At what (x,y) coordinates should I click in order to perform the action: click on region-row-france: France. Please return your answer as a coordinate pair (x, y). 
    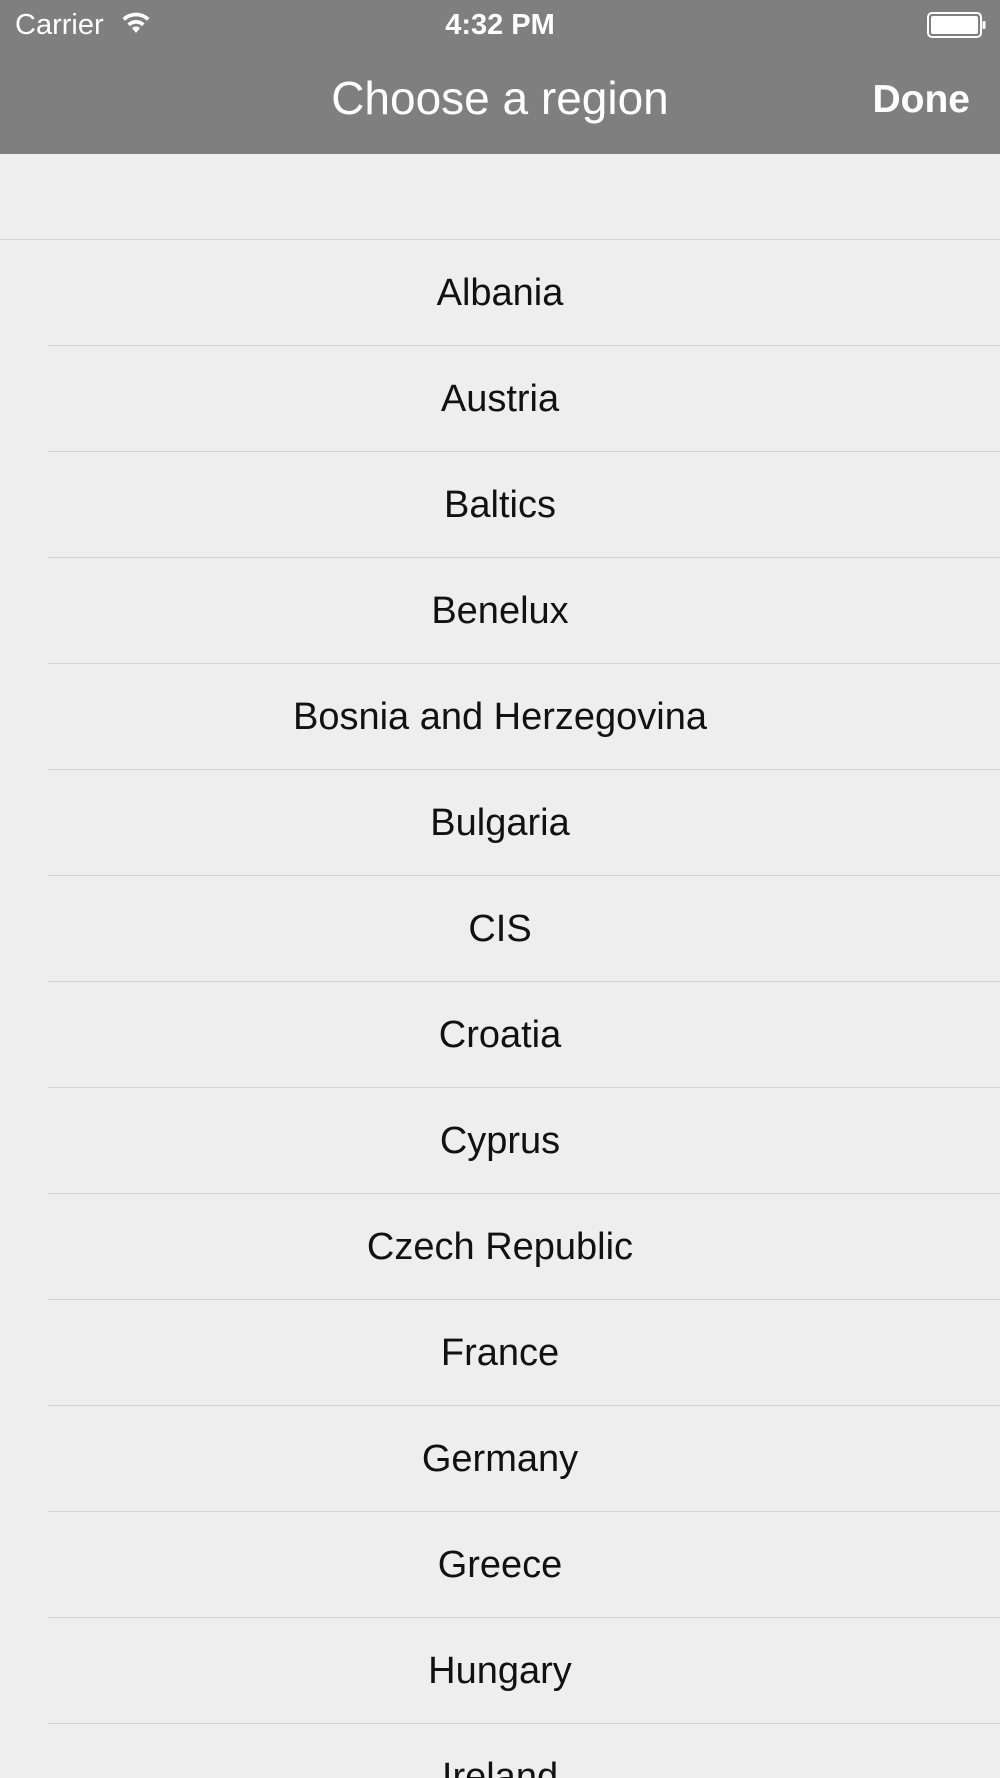
    Looking at the image, I should click on (500, 1353).